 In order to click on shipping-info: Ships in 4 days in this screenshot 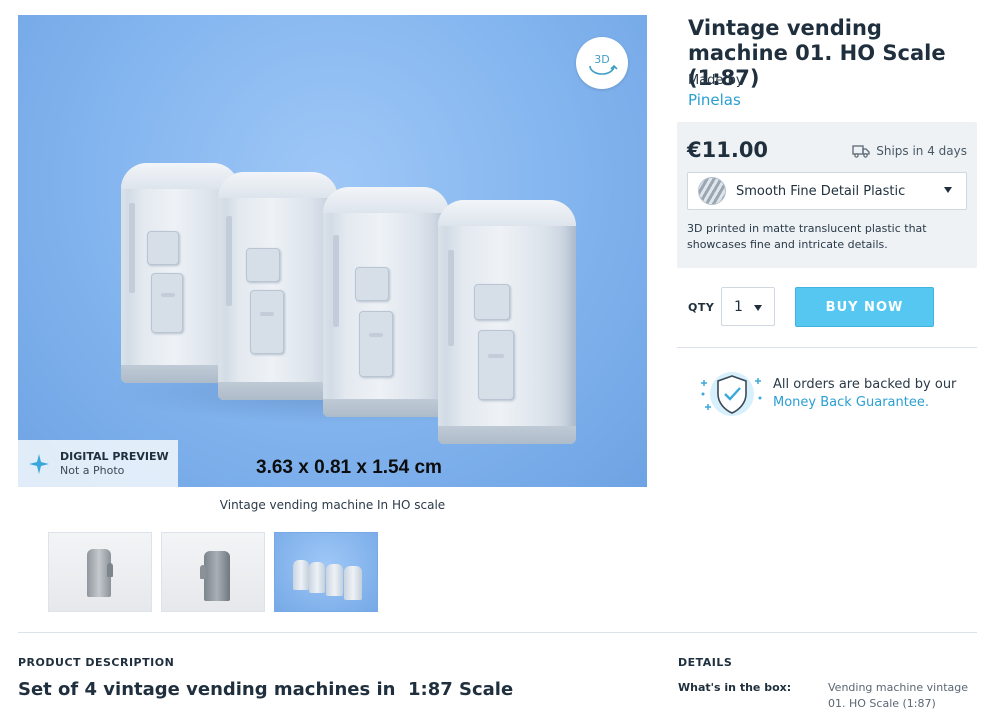, I will do `click(909, 151)`.